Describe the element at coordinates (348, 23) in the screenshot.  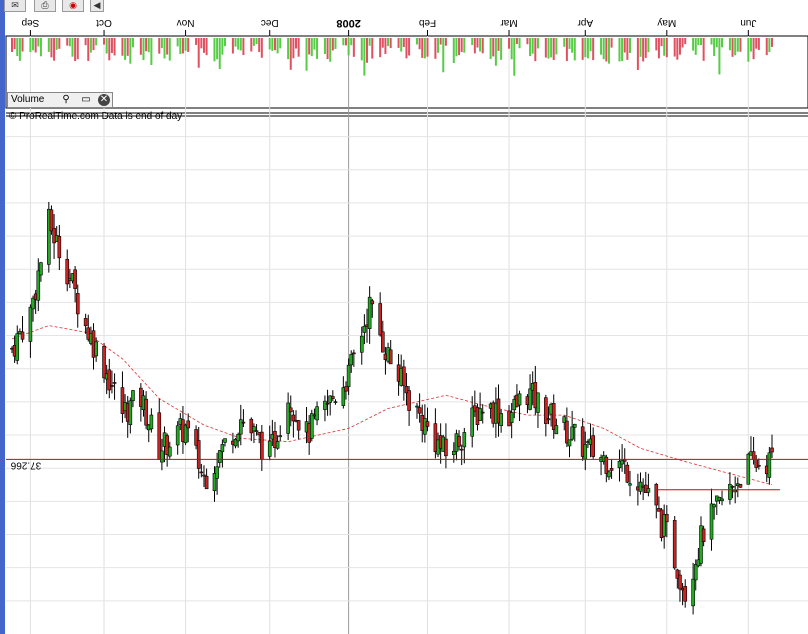
I see `month-label: 2008` at that location.